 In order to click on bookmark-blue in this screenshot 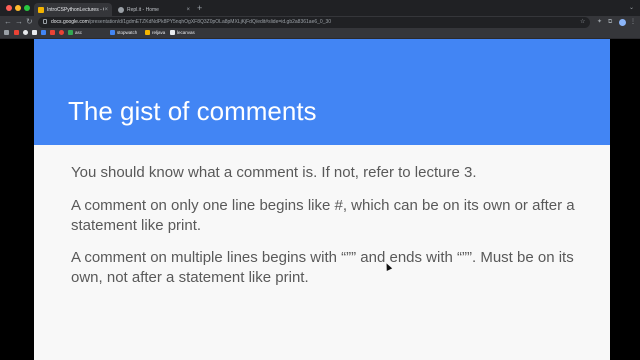, I will do `click(44, 32)`.